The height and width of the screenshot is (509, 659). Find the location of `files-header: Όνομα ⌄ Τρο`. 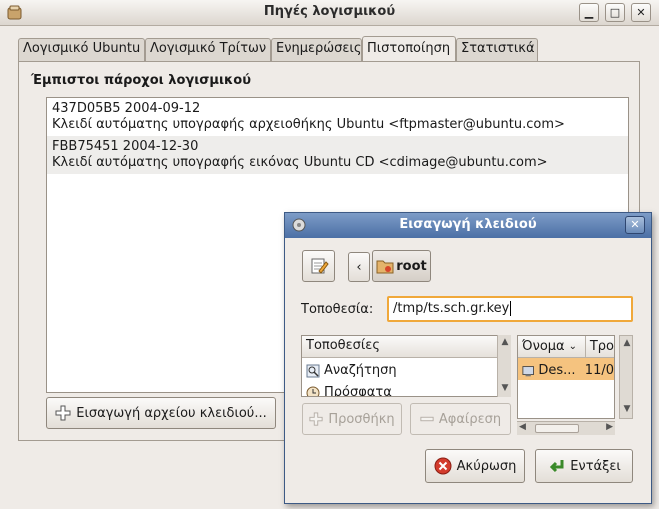

files-header: Όνομα ⌄ Τρο is located at coordinates (566, 347).